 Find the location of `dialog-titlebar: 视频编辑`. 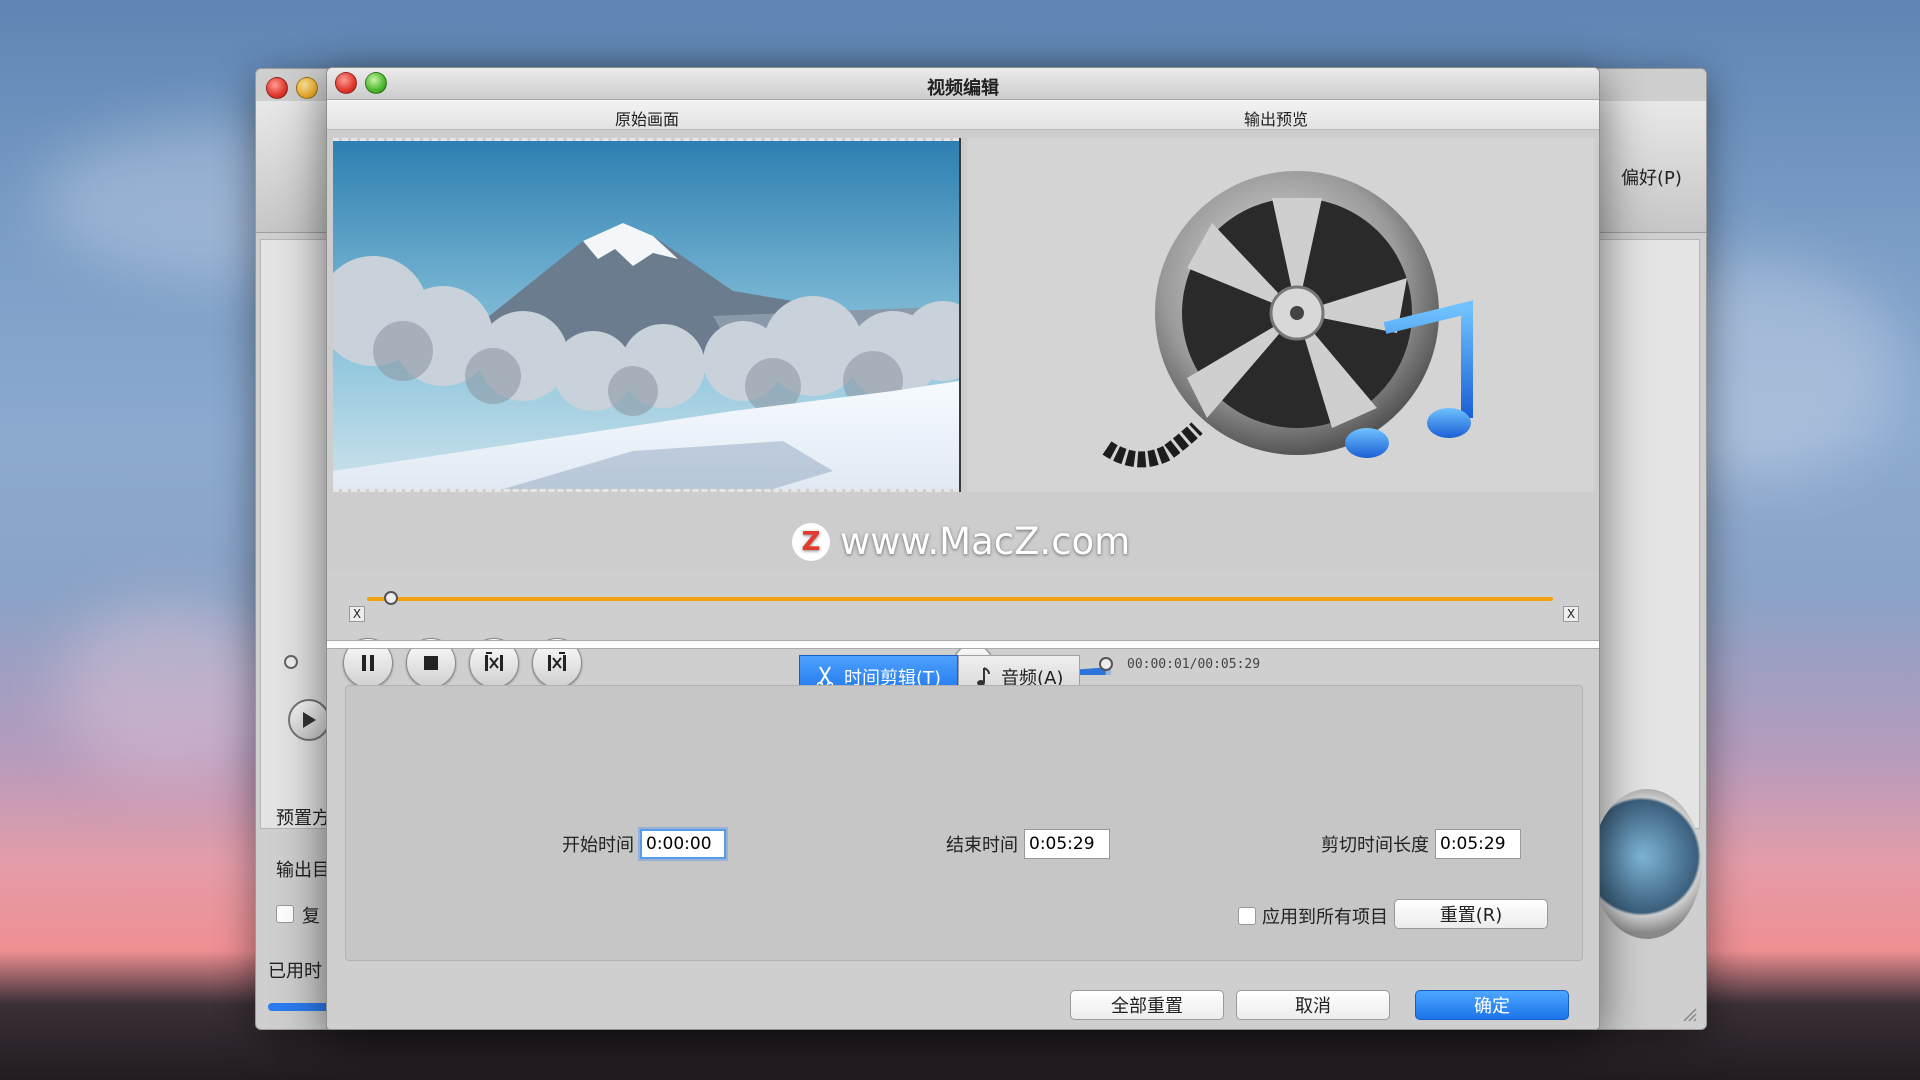

dialog-titlebar: 视频编辑 is located at coordinates (963, 84).